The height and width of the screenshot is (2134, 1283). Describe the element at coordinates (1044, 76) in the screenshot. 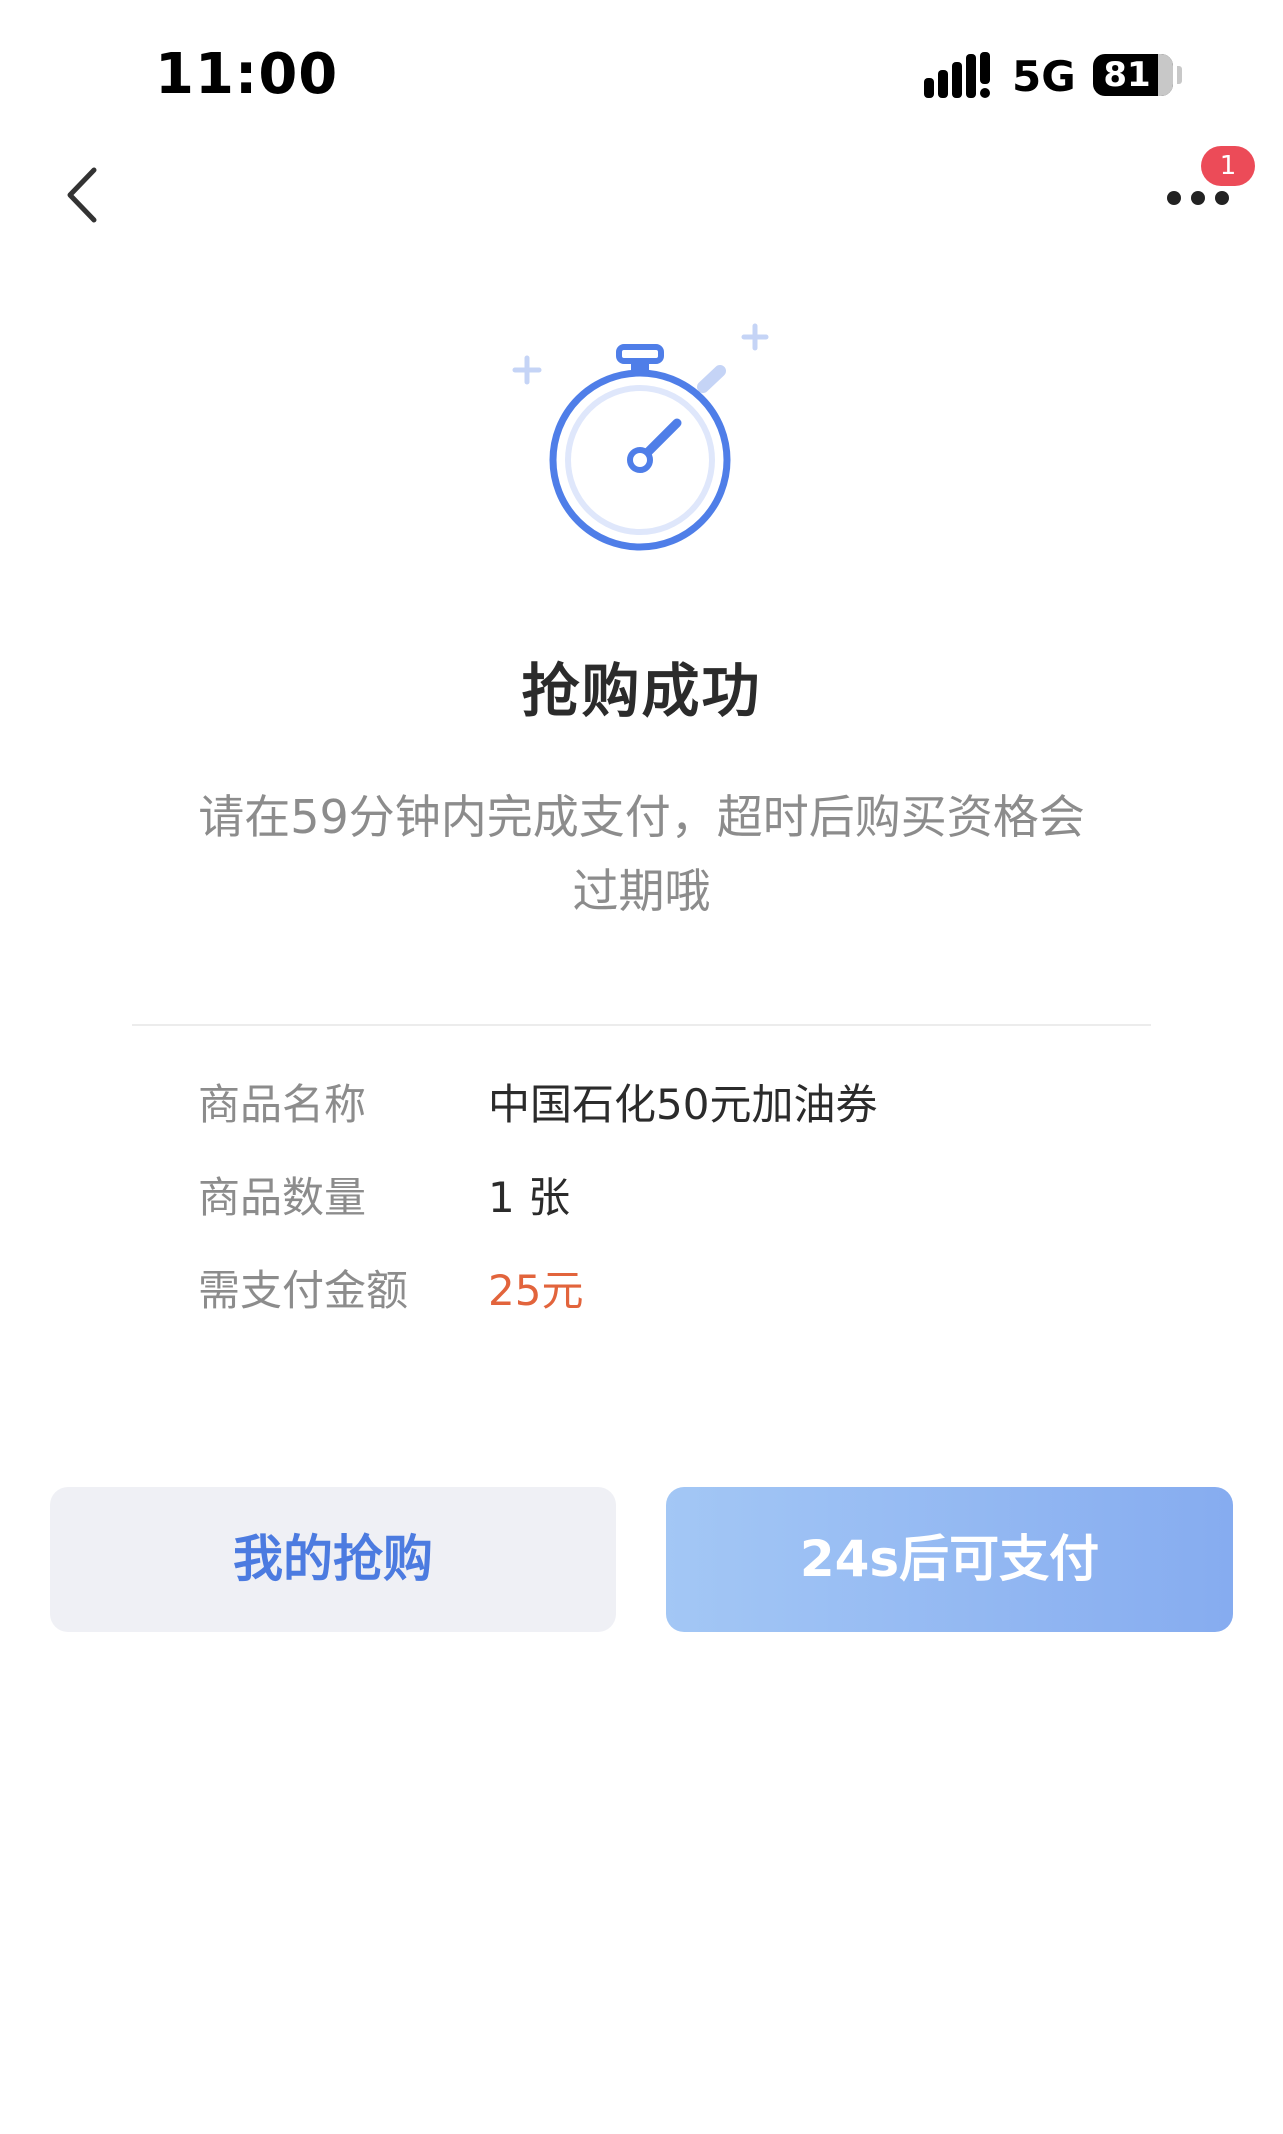

I see `network-type: 5G` at that location.